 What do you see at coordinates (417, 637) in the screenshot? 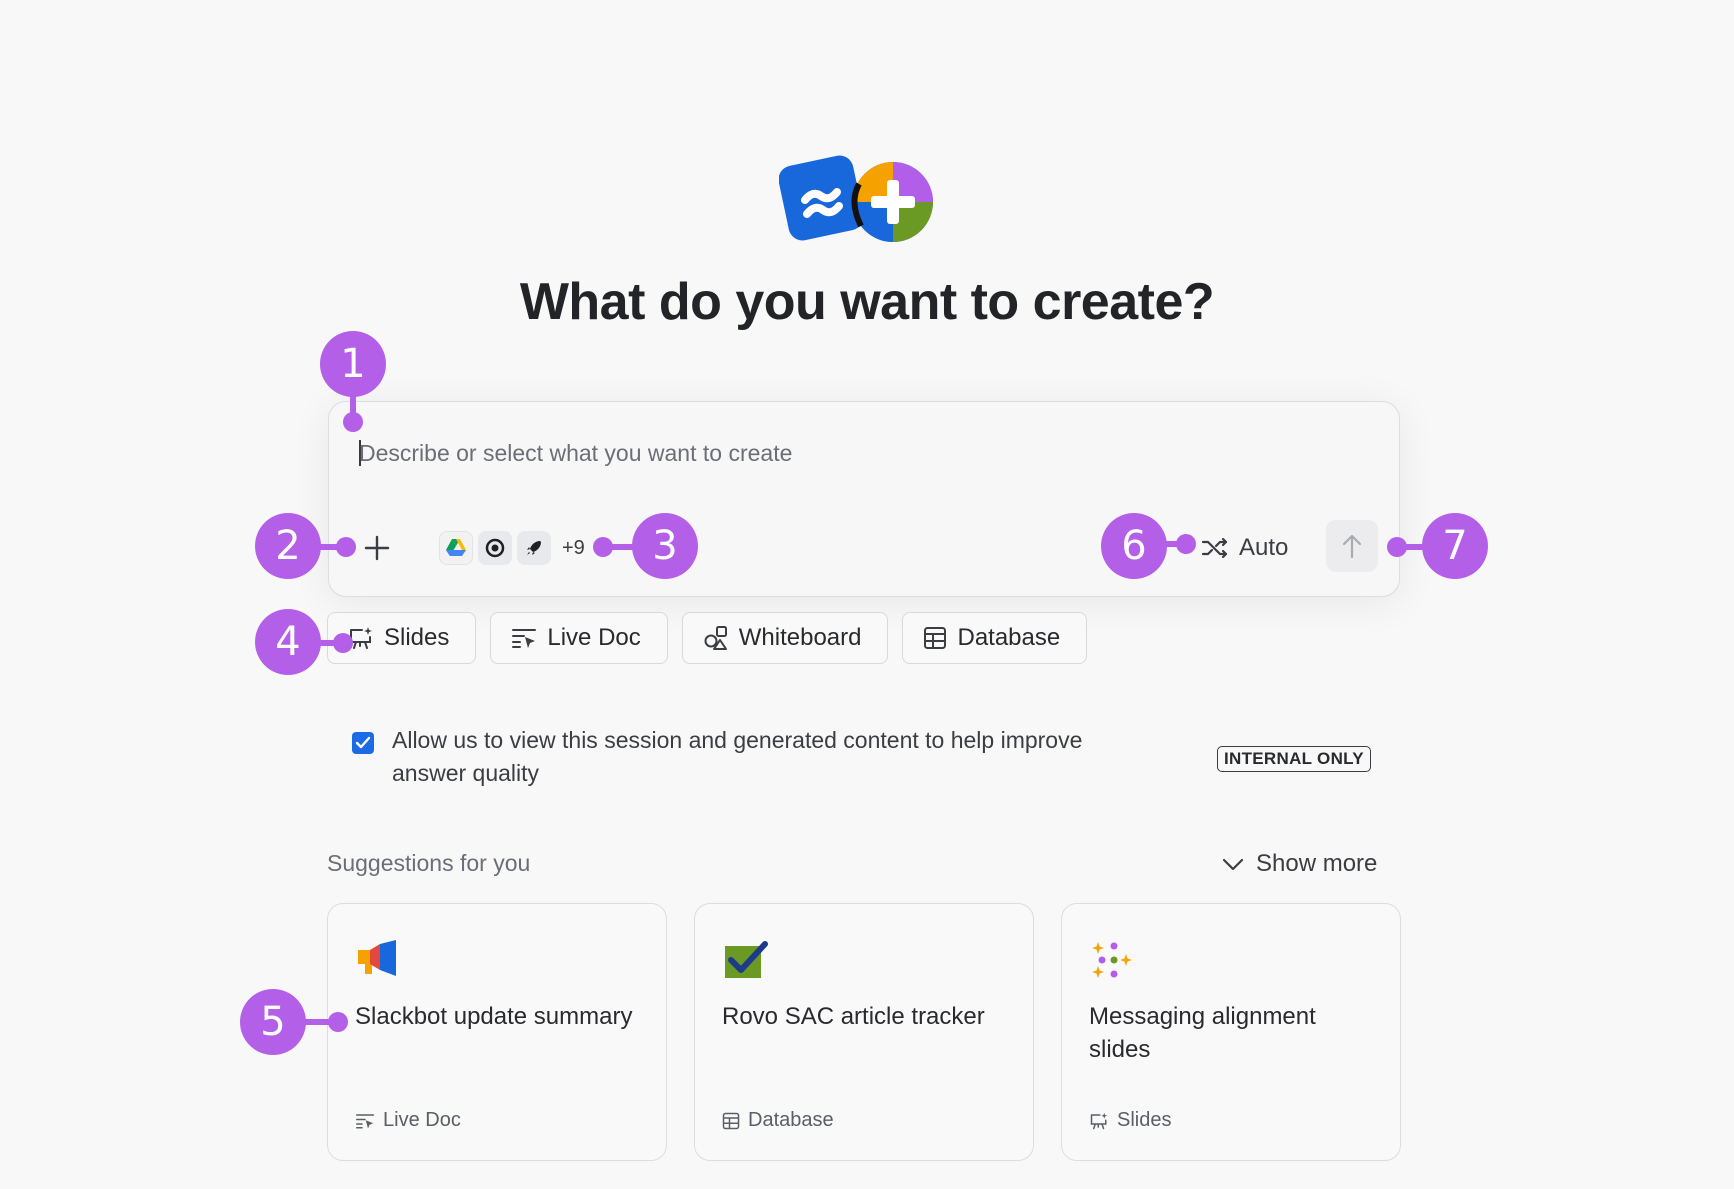
I see `chip-label: Slides` at bounding box center [417, 637].